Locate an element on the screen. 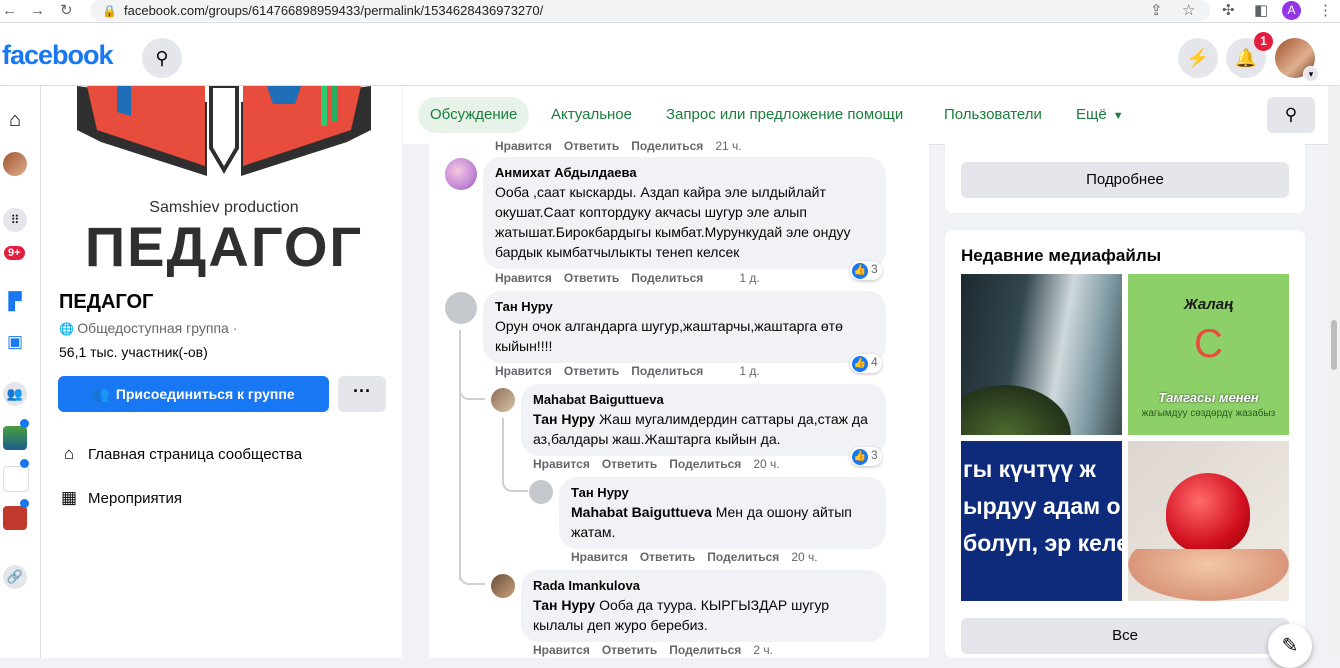  group-privacy: 🌐 Общедоступная группа · is located at coordinates (148, 328).